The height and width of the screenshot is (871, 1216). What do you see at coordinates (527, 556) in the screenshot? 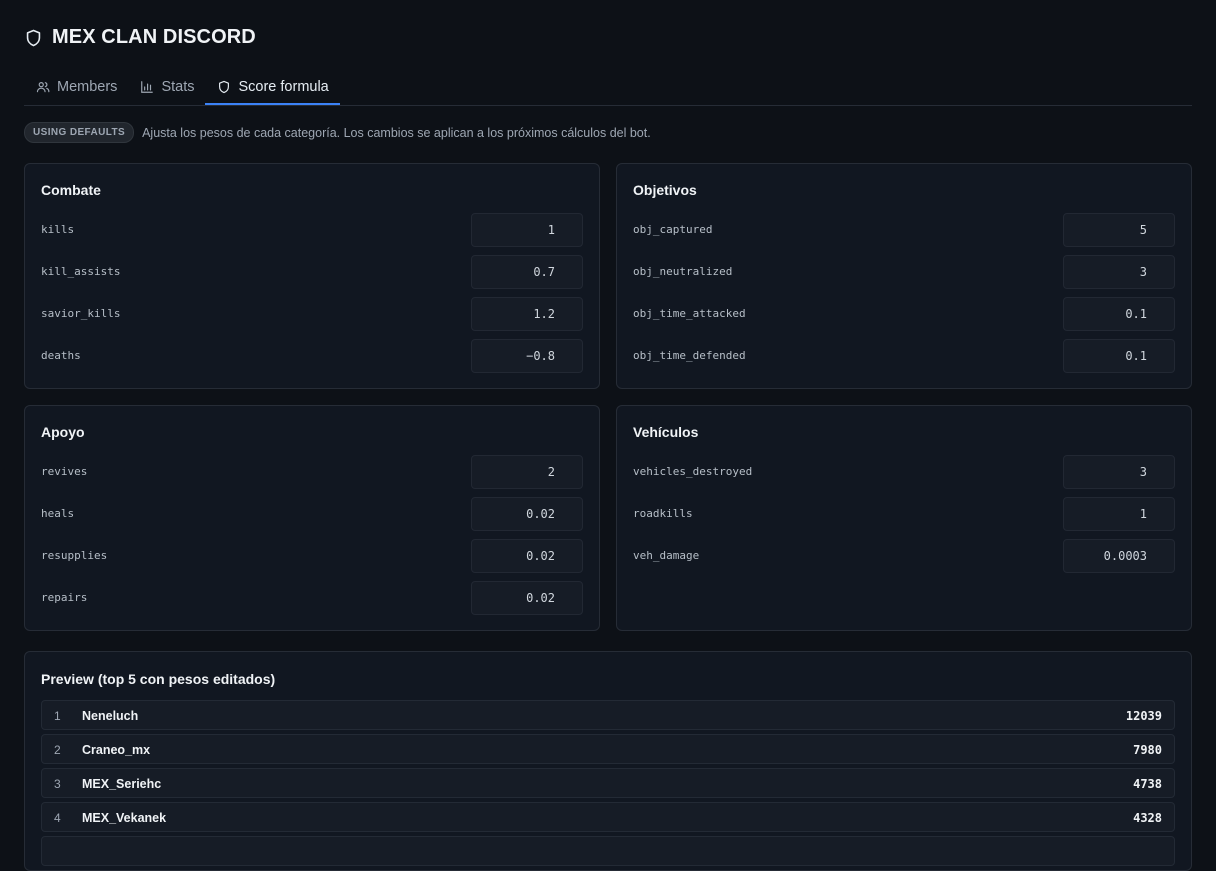
I see `resupplies-weight-input` at bounding box center [527, 556].